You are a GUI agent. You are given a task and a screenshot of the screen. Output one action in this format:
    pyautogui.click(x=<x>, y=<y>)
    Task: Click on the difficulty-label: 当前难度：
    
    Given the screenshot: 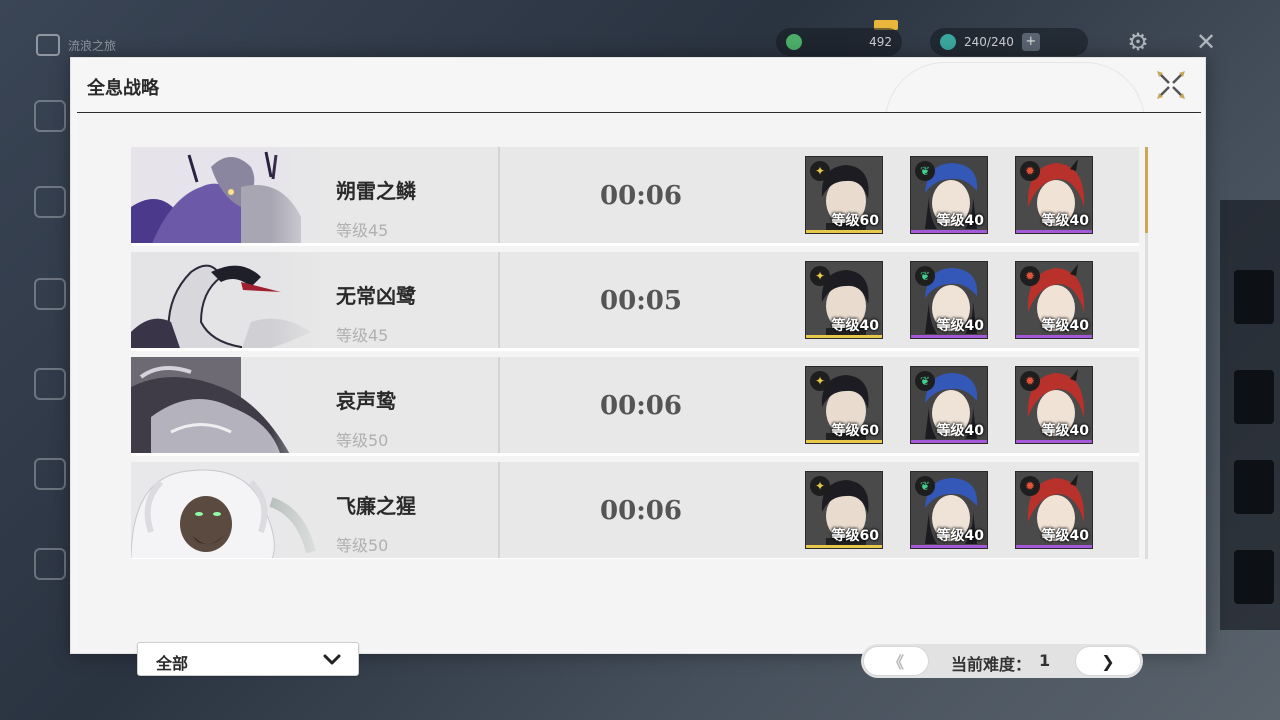 What is the action you would take?
    pyautogui.click(x=991, y=664)
    